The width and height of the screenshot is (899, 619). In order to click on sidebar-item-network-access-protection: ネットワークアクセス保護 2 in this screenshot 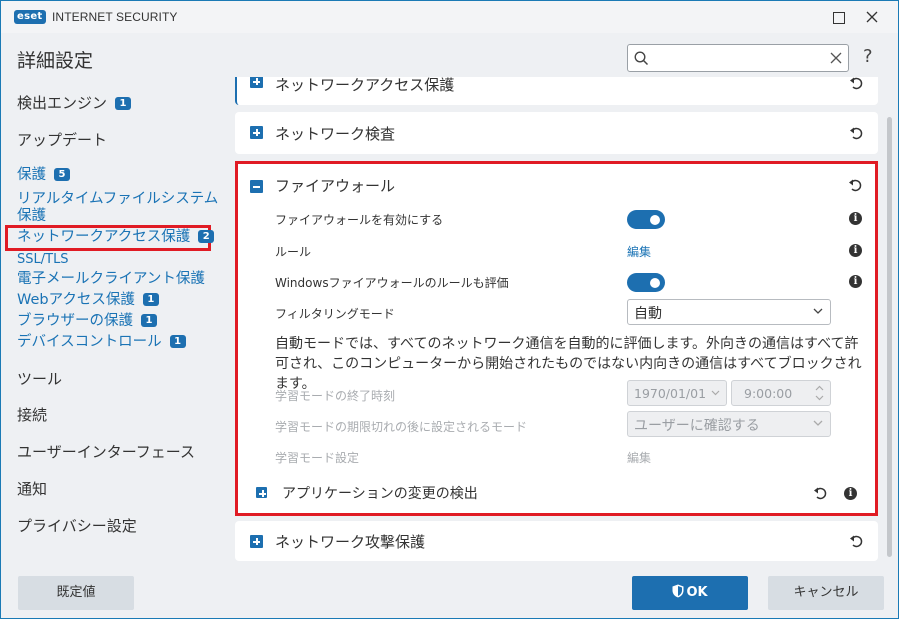, I will do `click(116, 237)`.